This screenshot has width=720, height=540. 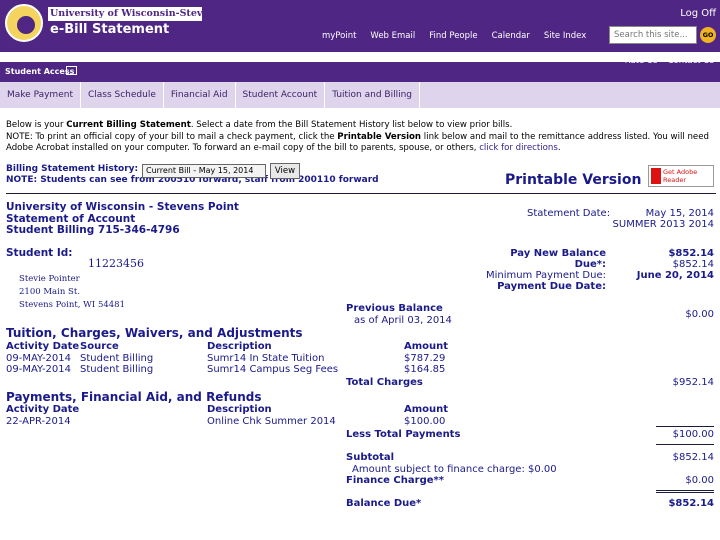 What do you see at coordinates (266, 358) in the screenshot?
I see `charge-row-description: Sumr14 In State Tuition` at bounding box center [266, 358].